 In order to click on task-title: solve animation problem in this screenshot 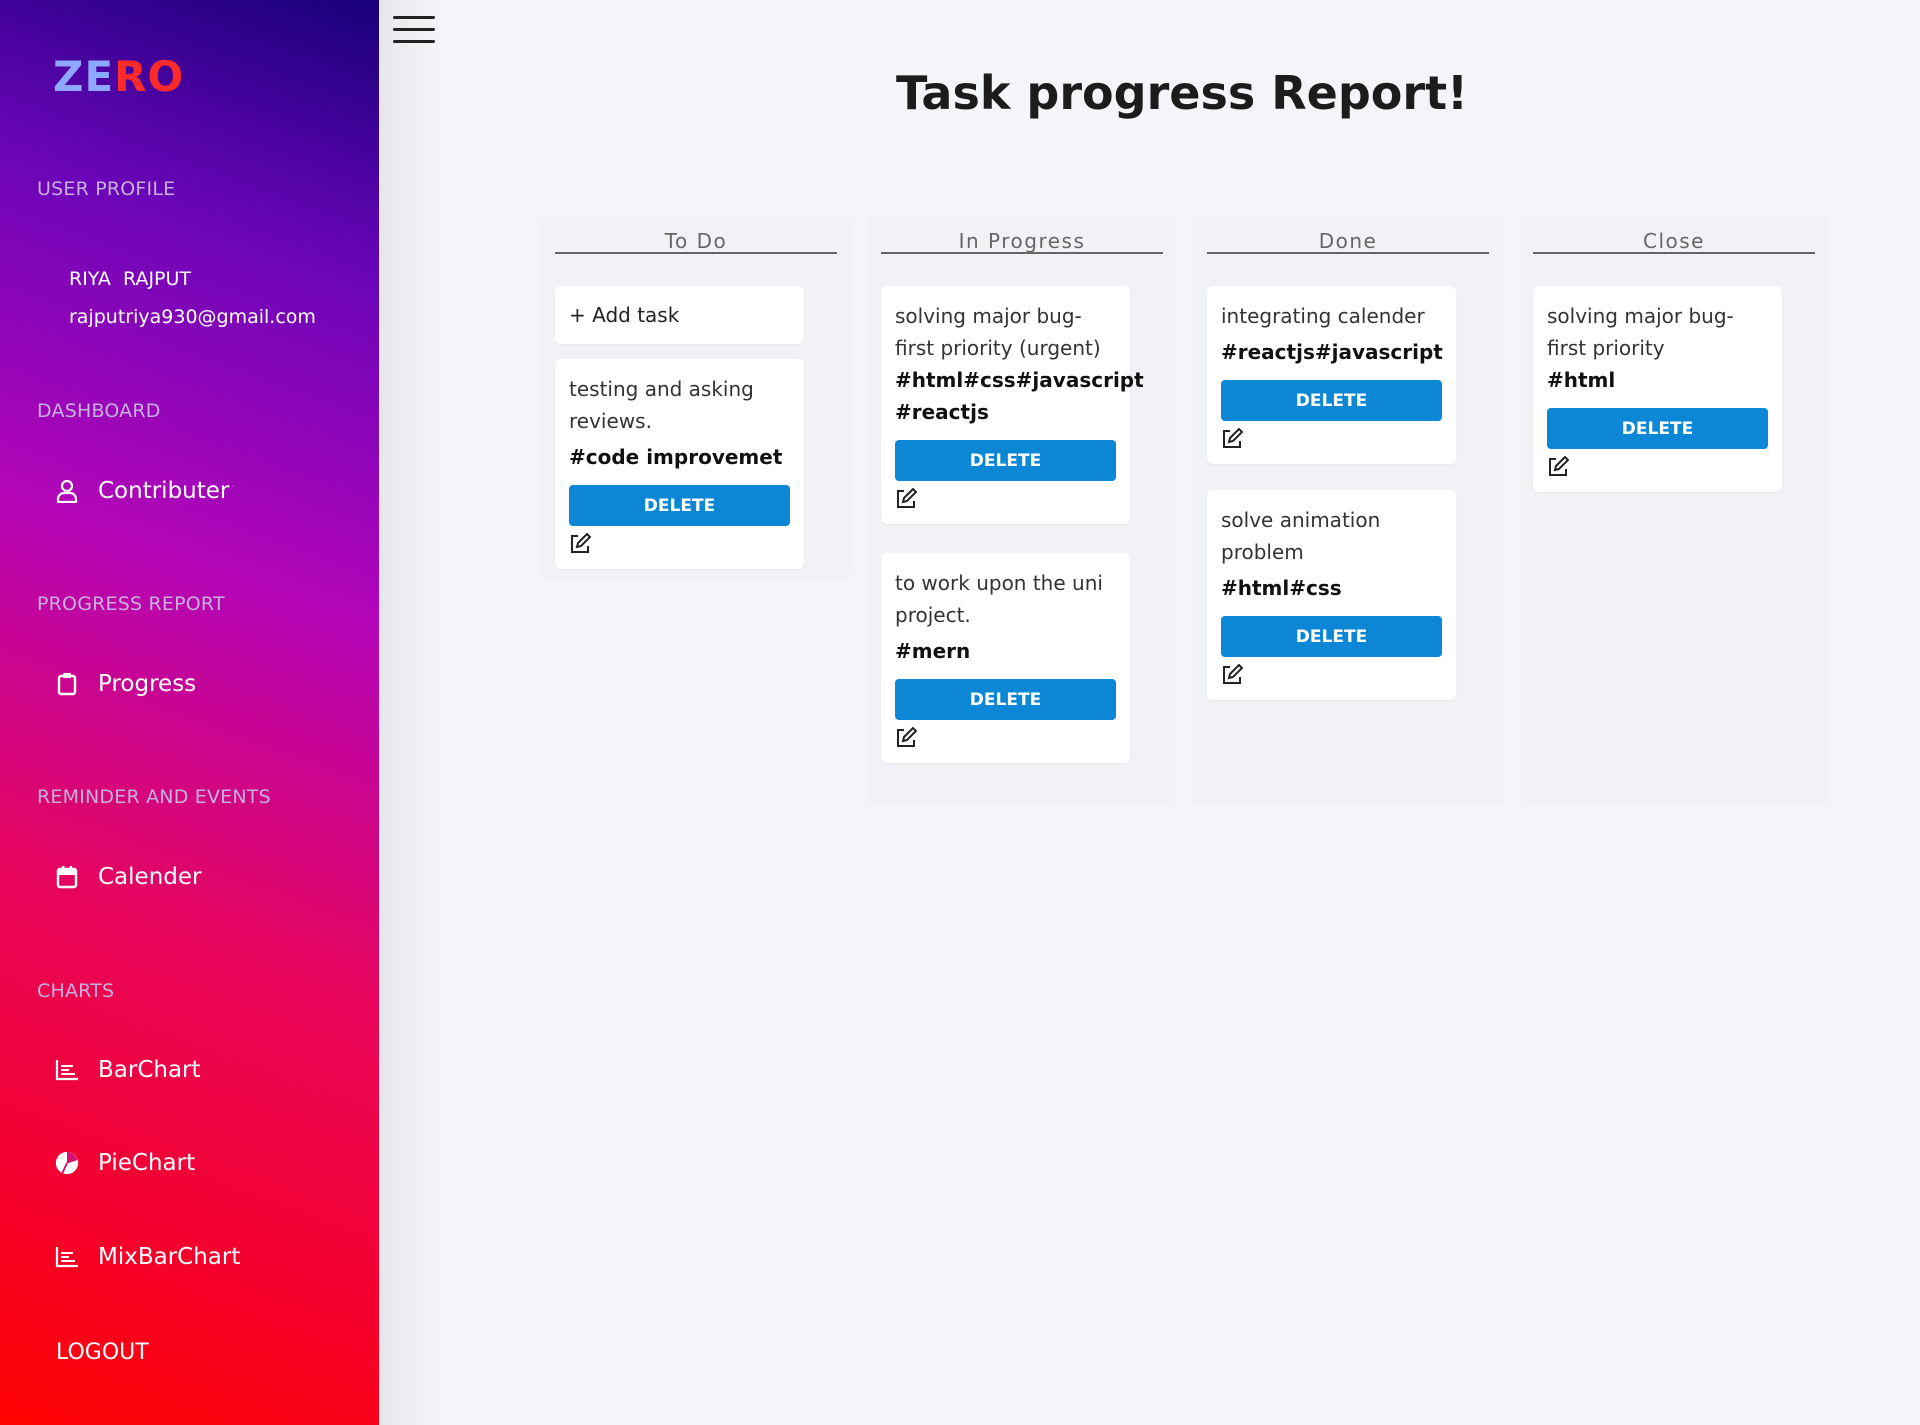, I will do `click(1301, 536)`.